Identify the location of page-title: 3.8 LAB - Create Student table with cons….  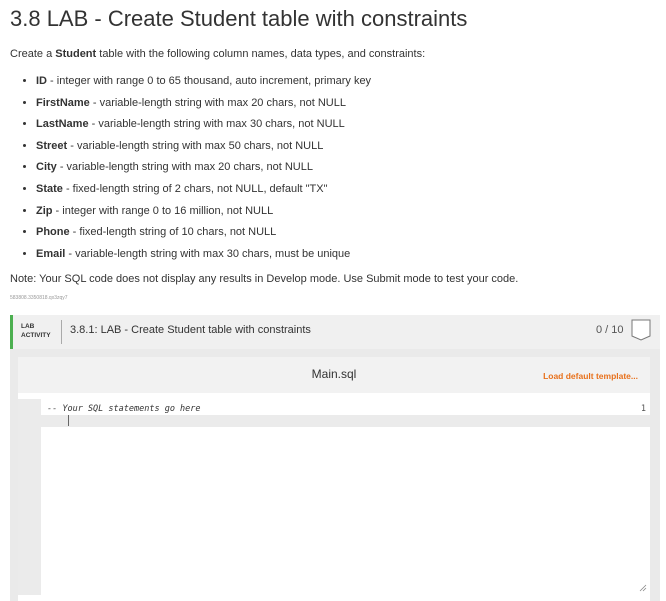
(239, 18).